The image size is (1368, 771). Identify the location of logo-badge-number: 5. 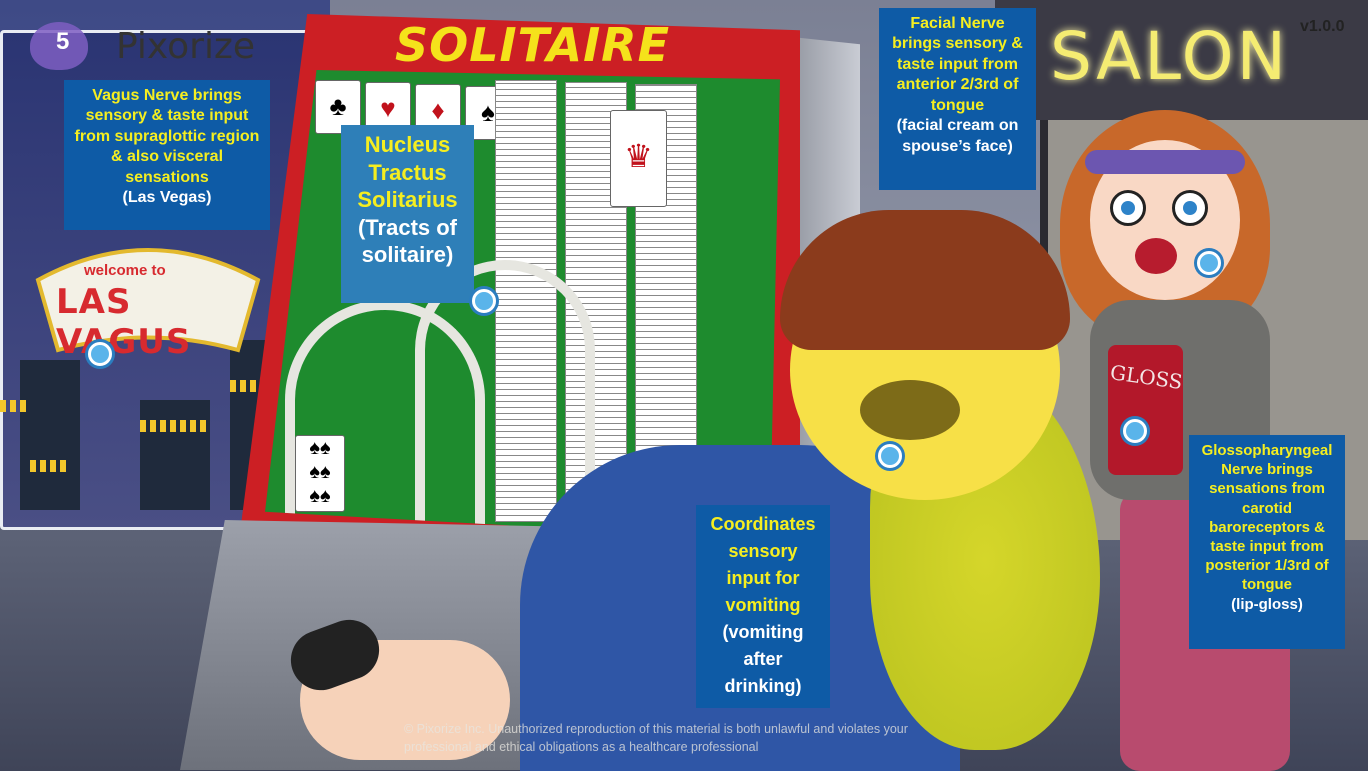
(63, 41).